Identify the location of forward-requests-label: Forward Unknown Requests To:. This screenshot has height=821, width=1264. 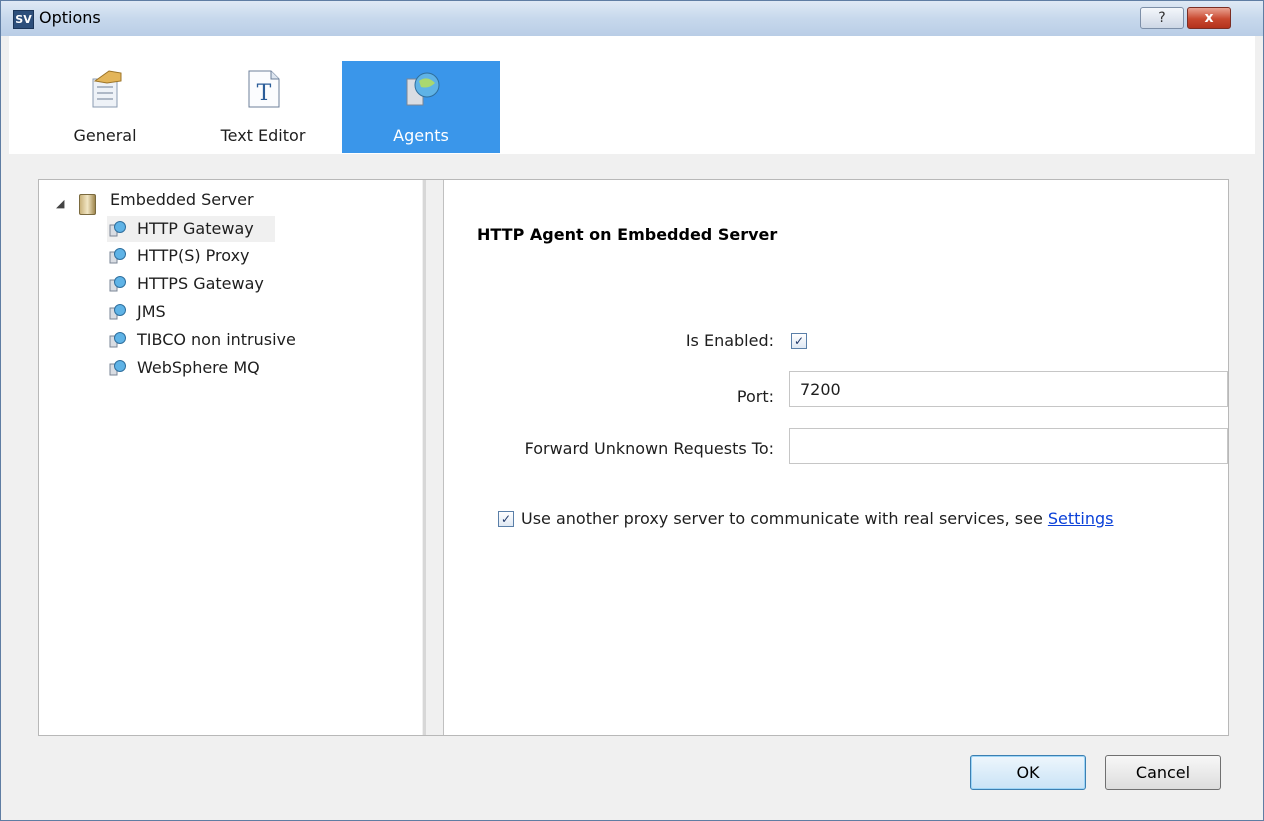
(649, 448).